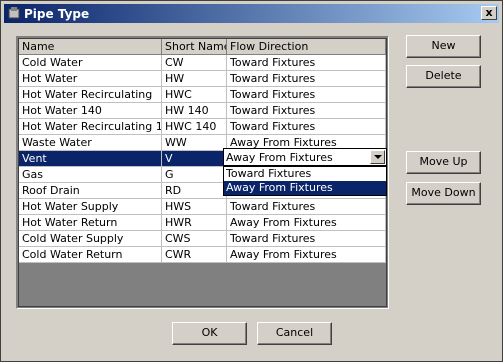 The width and height of the screenshot is (503, 362). I want to click on pipe-app-icon, so click(14, 13).